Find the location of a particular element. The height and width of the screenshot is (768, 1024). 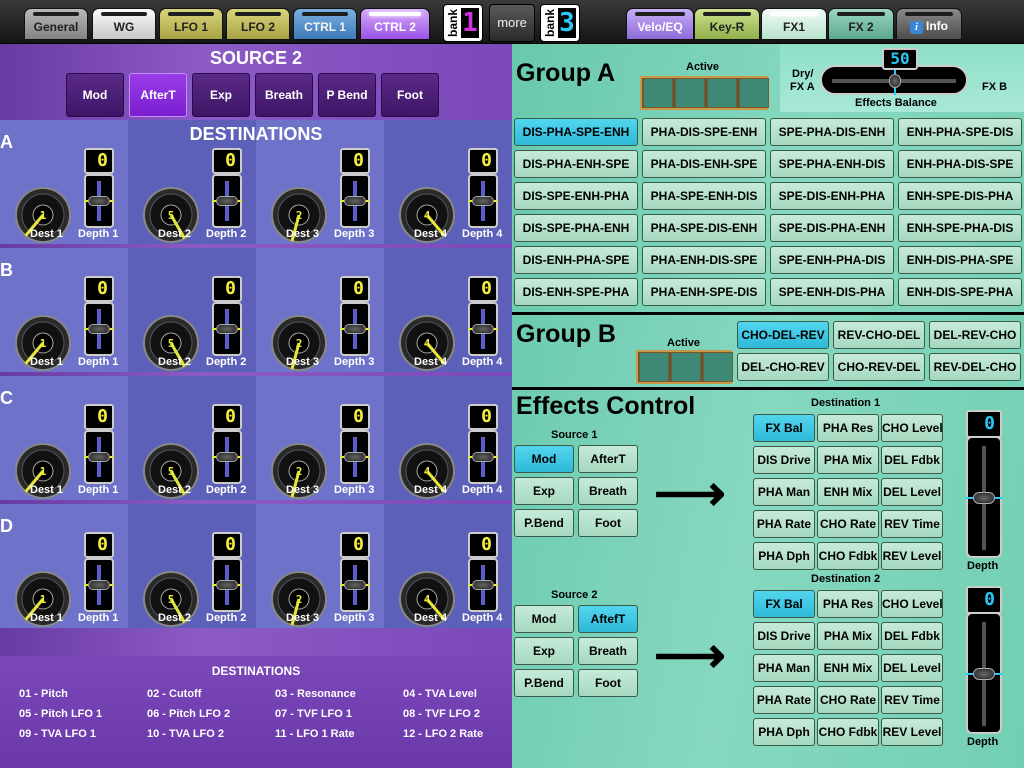

destination-2-pha-rate-button: PHA Rate is located at coordinates (784, 700).